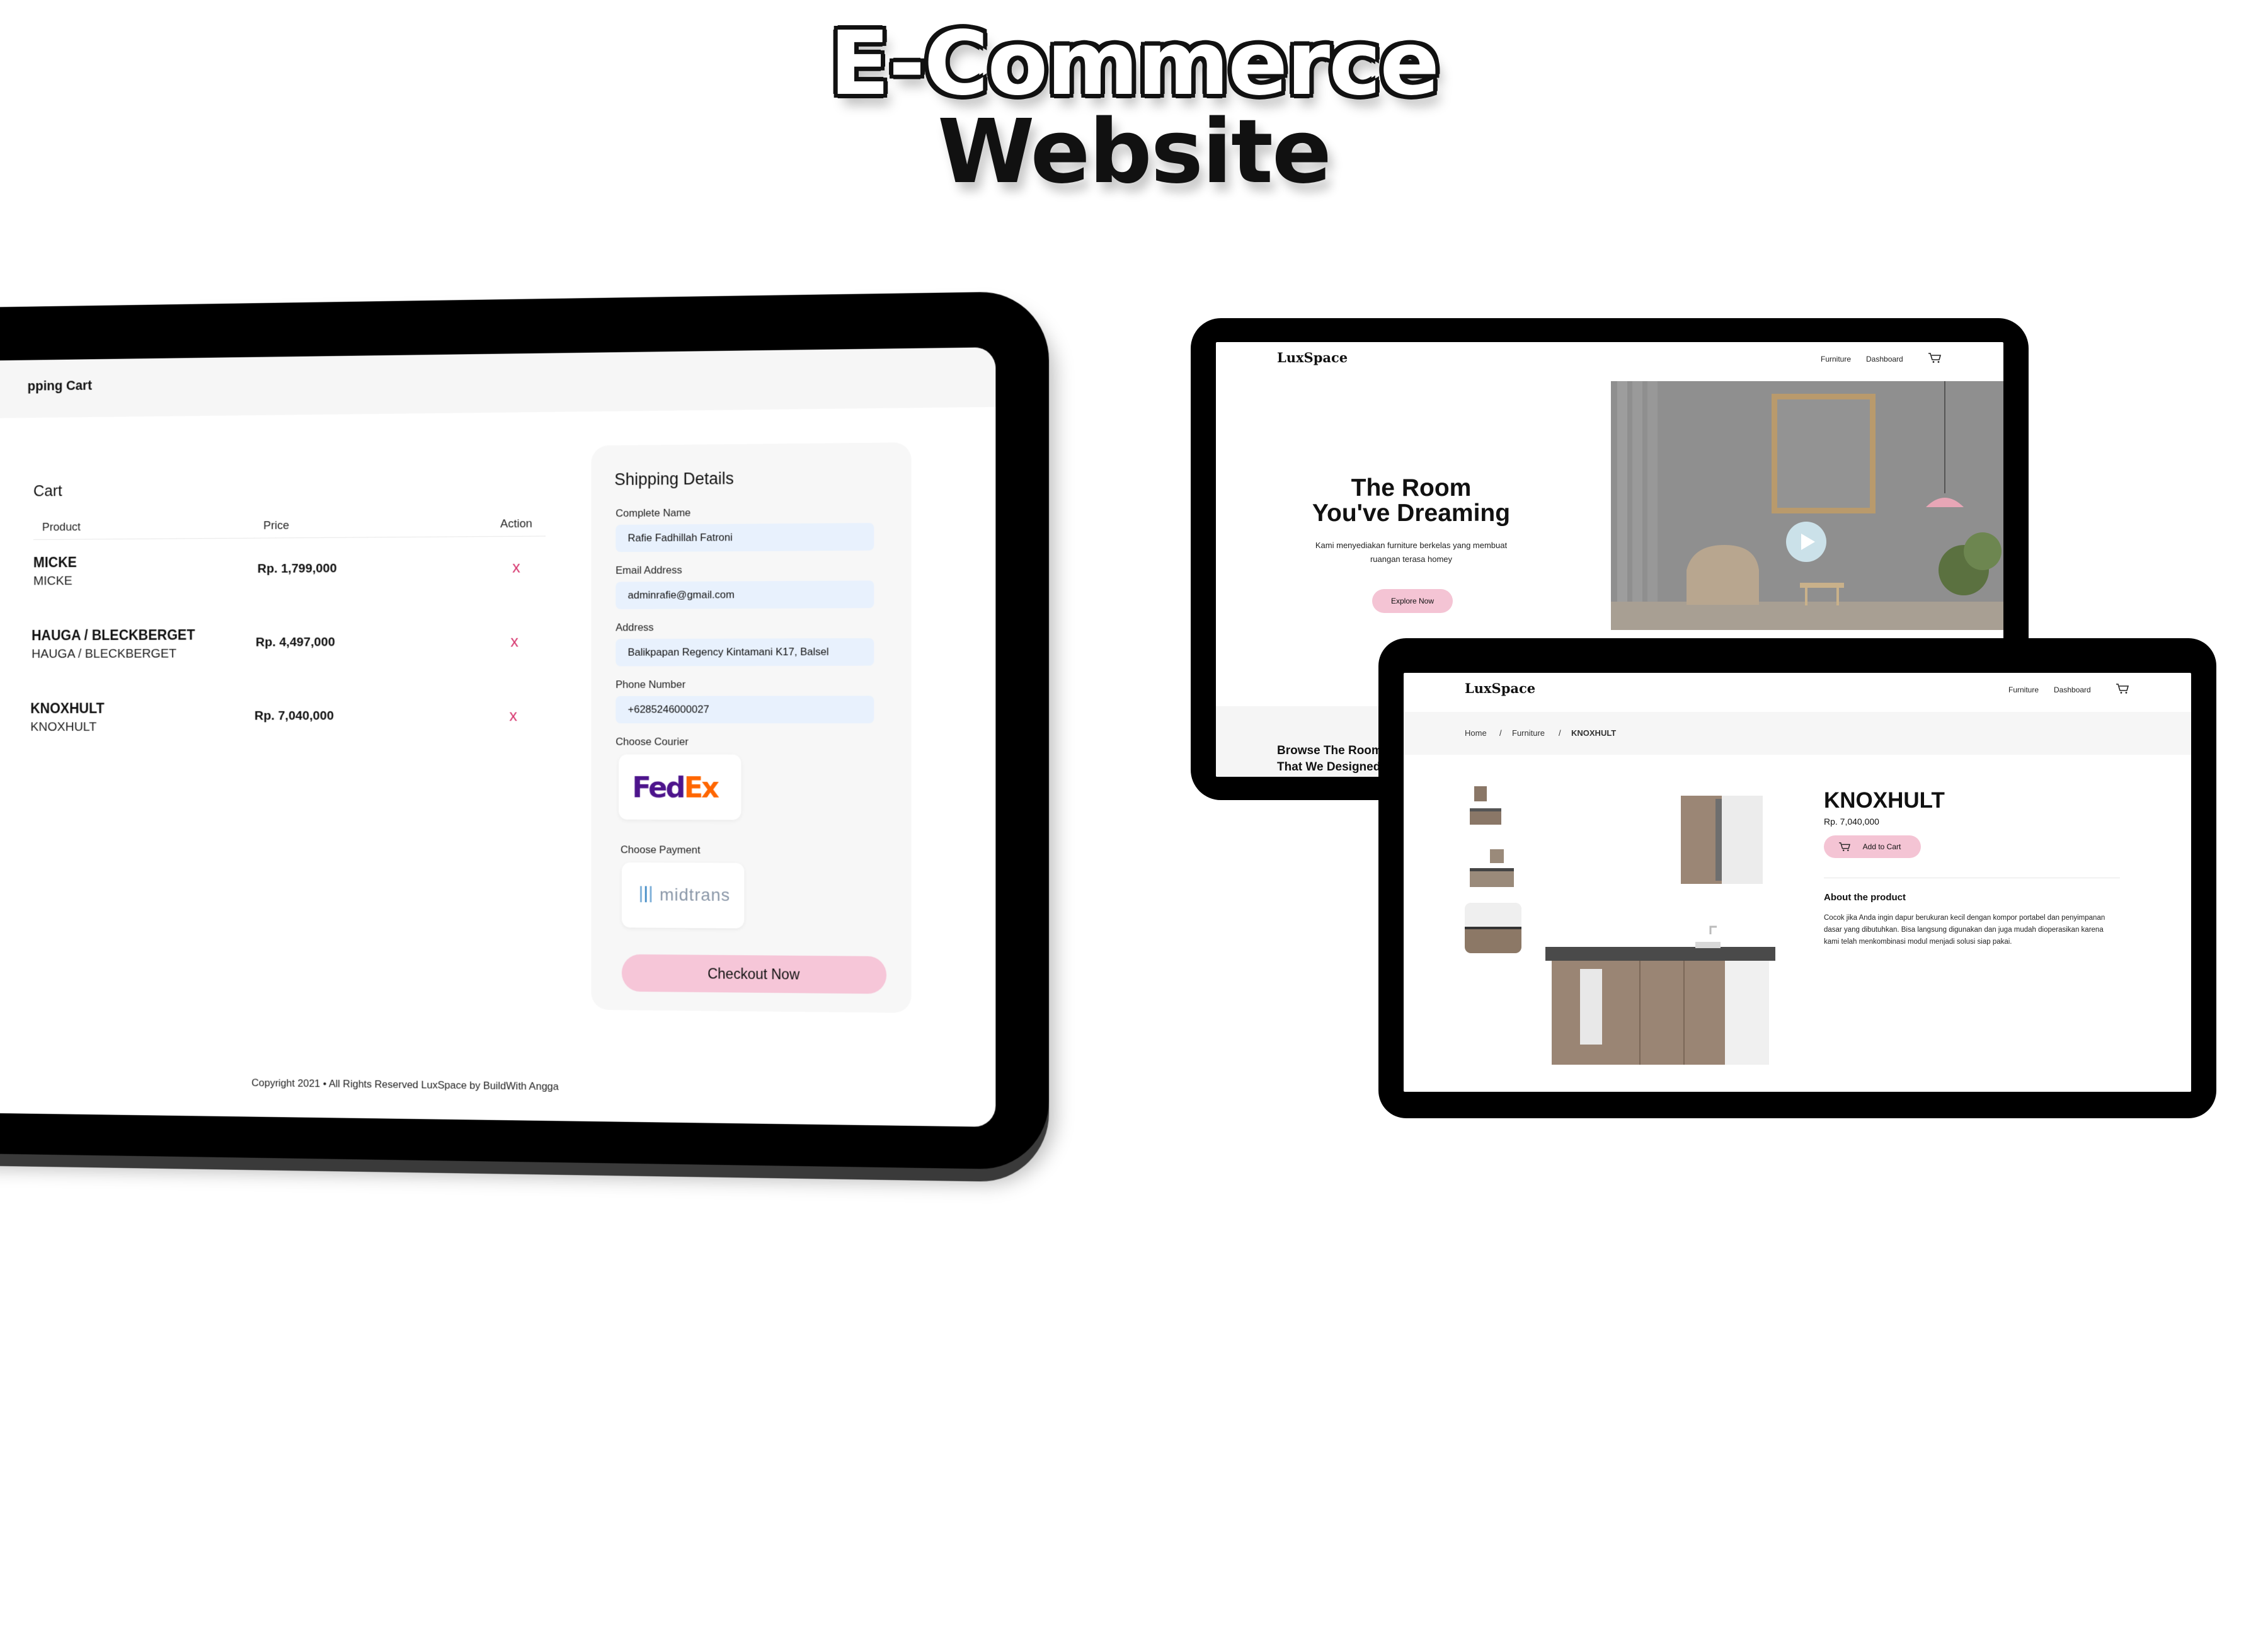  I want to click on email-label: Email Address, so click(649, 570).